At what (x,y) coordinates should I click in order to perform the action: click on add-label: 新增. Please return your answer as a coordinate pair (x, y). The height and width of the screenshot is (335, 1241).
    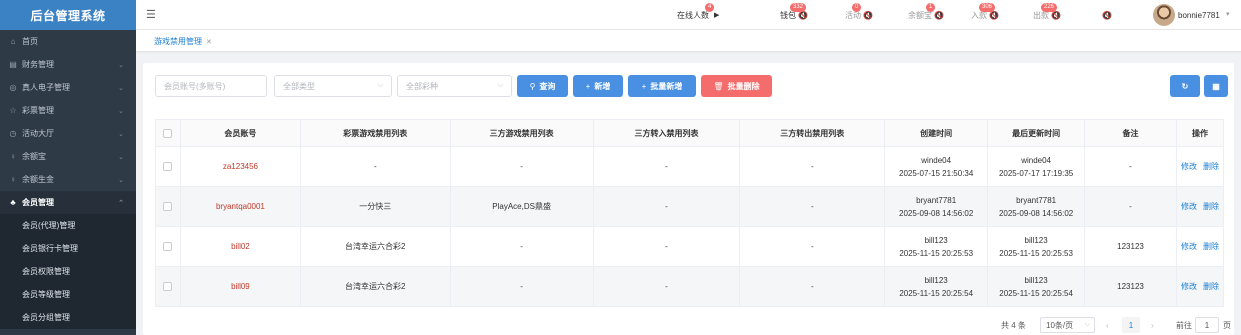
    Looking at the image, I should click on (602, 86).